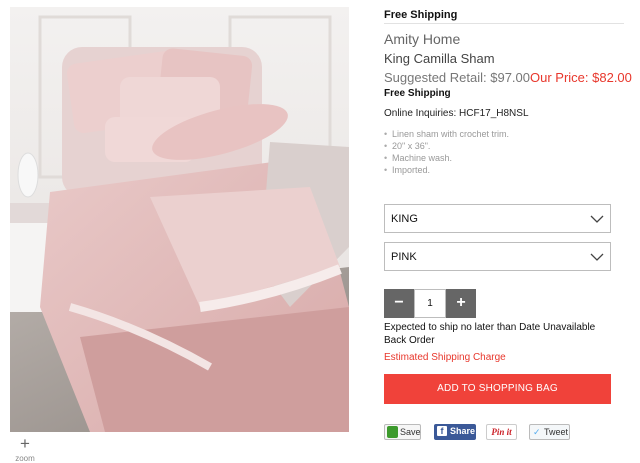 The width and height of the screenshot is (640, 463). What do you see at coordinates (497, 389) in the screenshot?
I see `add-to-bag-button: ADD TO SHOPPING BAG` at bounding box center [497, 389].